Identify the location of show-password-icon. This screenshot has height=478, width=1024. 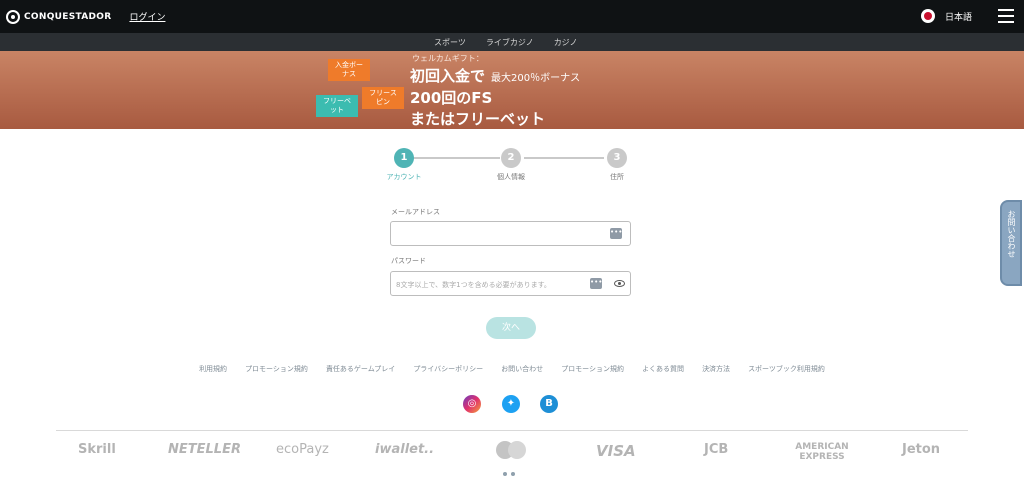
(619, 283).